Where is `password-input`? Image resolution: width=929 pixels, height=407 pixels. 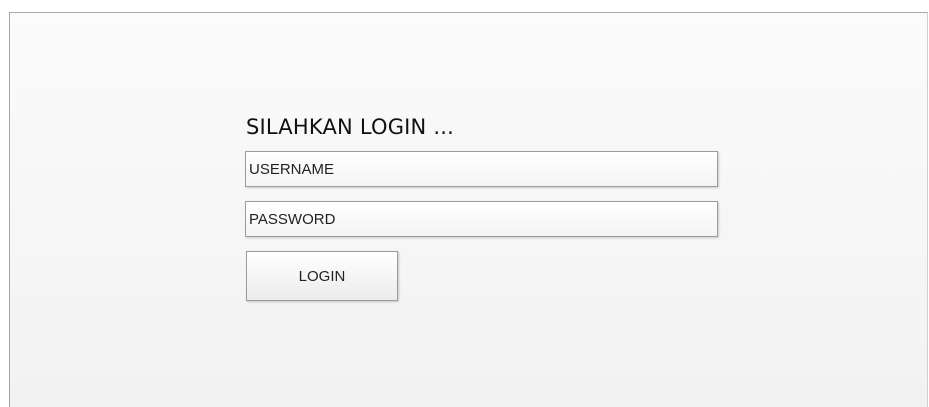 password-input is located at coordinates (481, 219).